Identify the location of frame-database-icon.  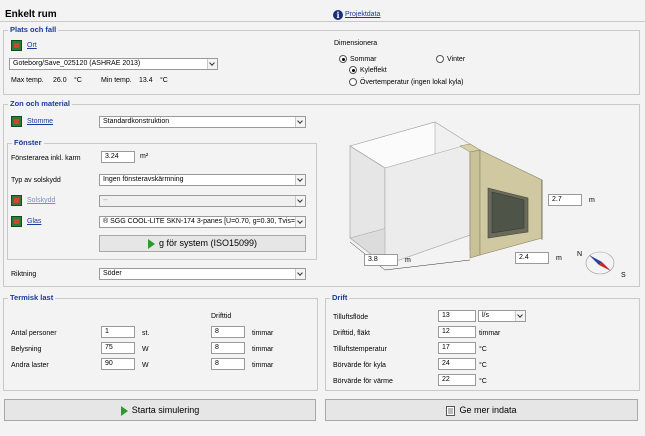
(16, 121).